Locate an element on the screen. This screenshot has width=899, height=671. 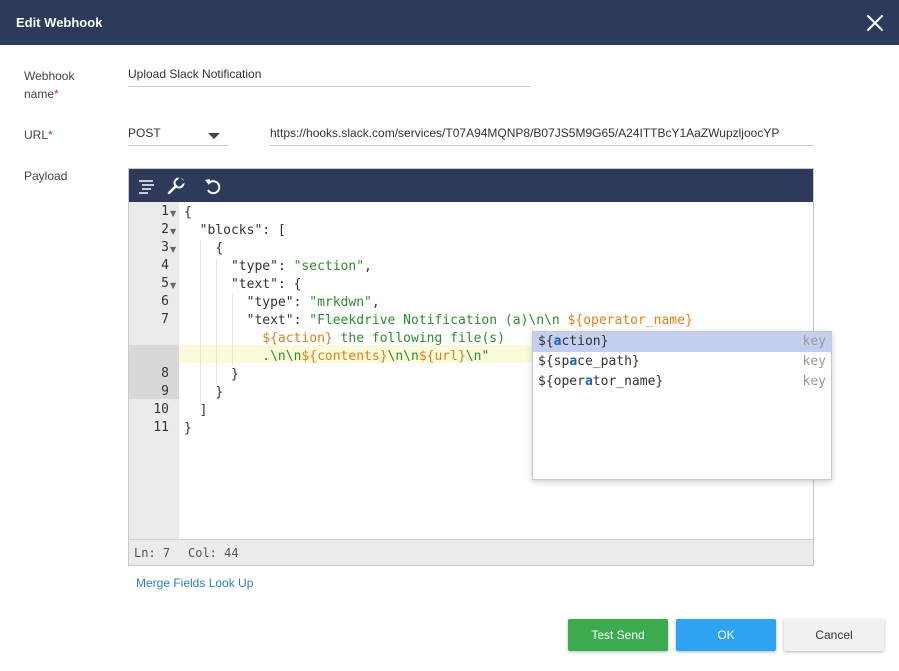
webhook-name-input: Upload Slack Notification is located at coordinates (329, 77).